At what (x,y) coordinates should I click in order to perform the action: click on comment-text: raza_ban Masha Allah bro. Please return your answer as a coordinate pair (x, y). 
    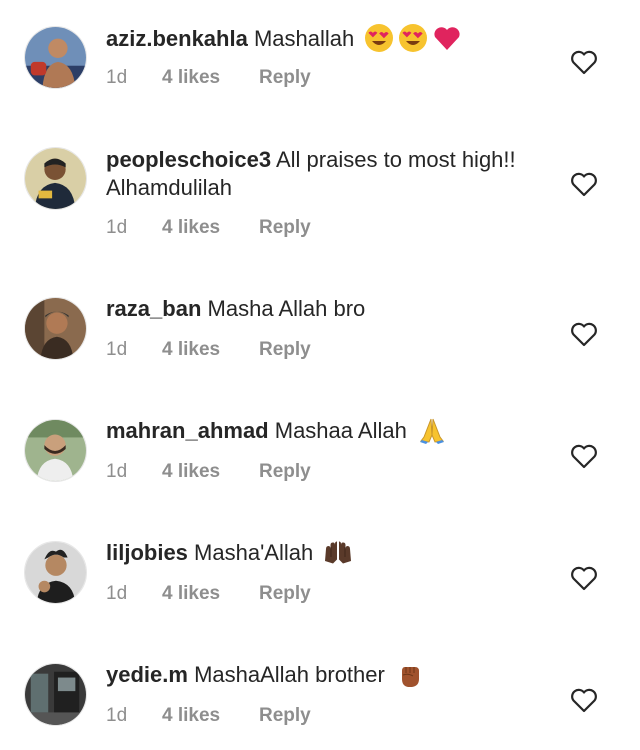
    Looking at the image, I should click on (326, 309).